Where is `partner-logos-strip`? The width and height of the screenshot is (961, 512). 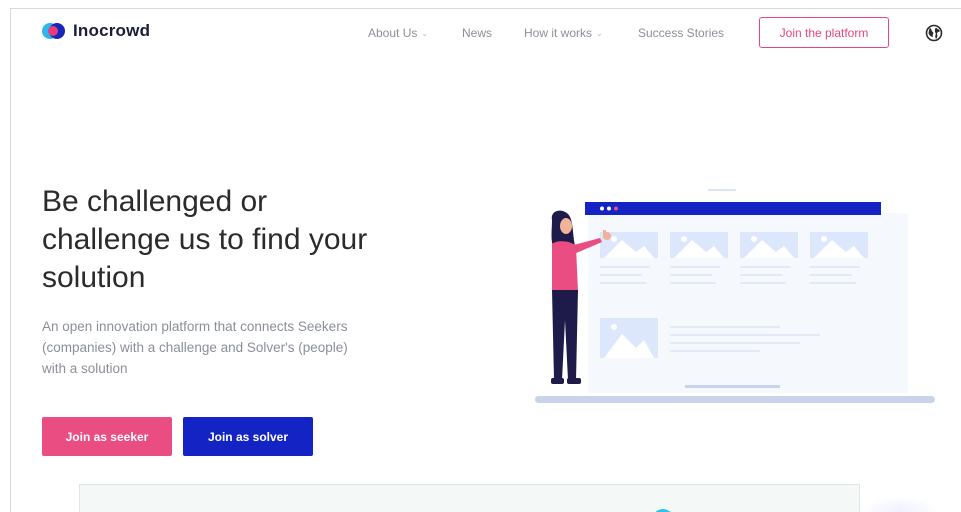 partner-logos-strip is located at coordinates (469, 498).